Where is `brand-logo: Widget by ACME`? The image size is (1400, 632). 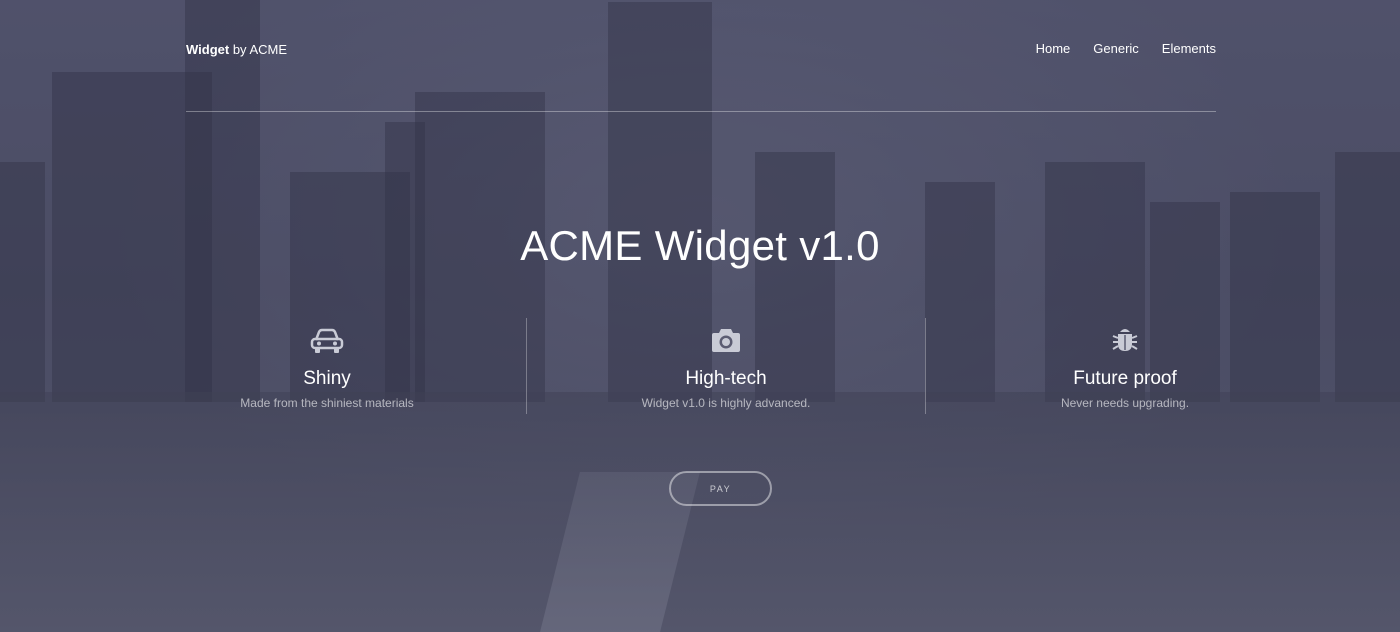
brand-logo: Widget by ACME is located at coordinates (236, 49).